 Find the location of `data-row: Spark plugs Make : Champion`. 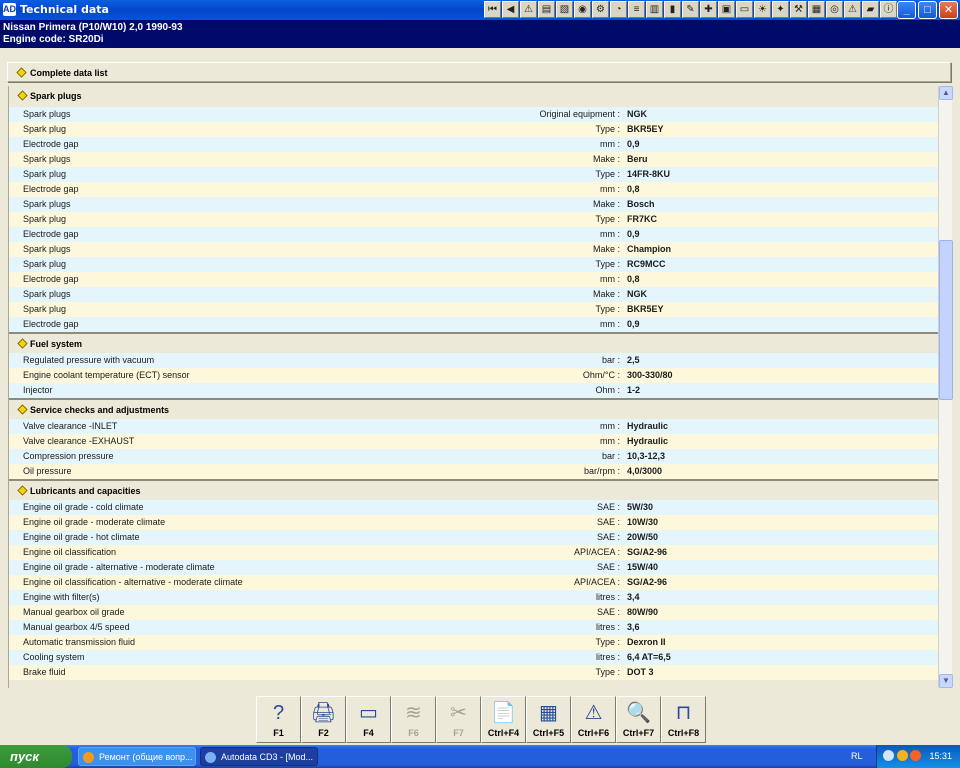

data-row: Spark plugs Make : Champion is located at coordinates (473, 249).